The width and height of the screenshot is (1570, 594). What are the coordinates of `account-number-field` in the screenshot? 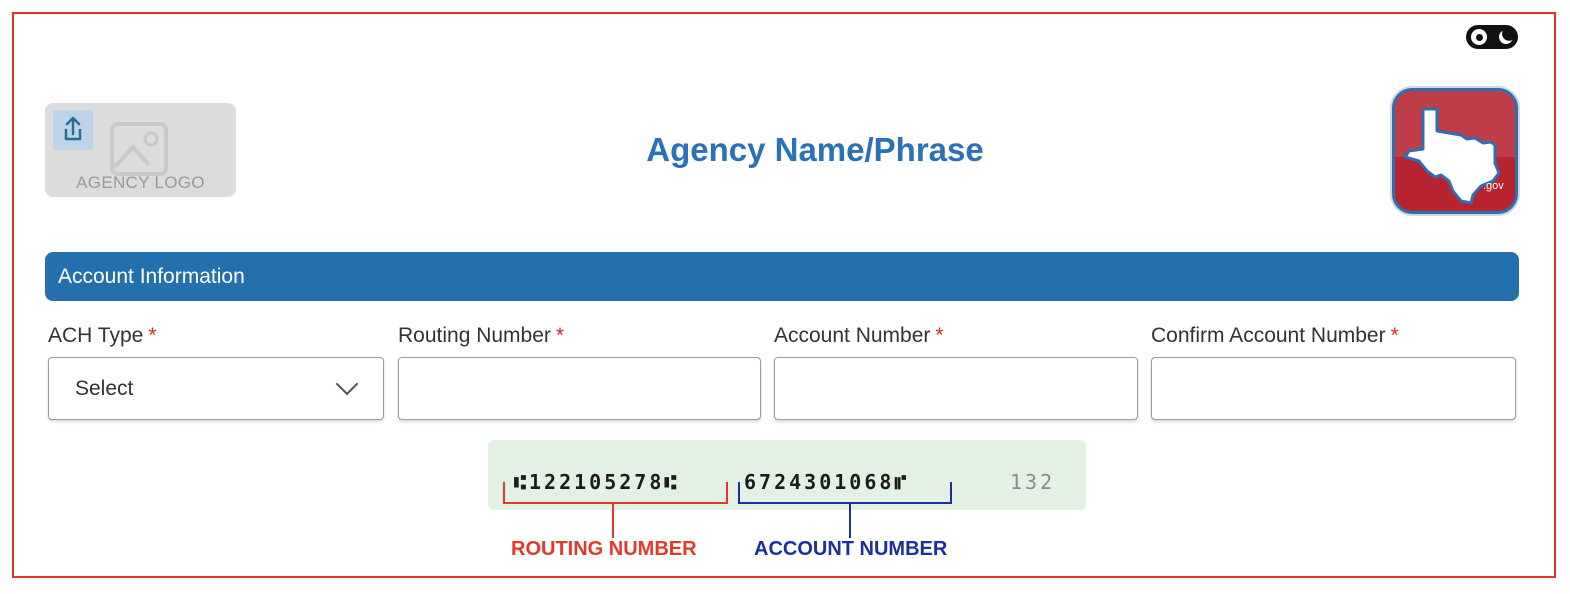 It's located at (956, 388).